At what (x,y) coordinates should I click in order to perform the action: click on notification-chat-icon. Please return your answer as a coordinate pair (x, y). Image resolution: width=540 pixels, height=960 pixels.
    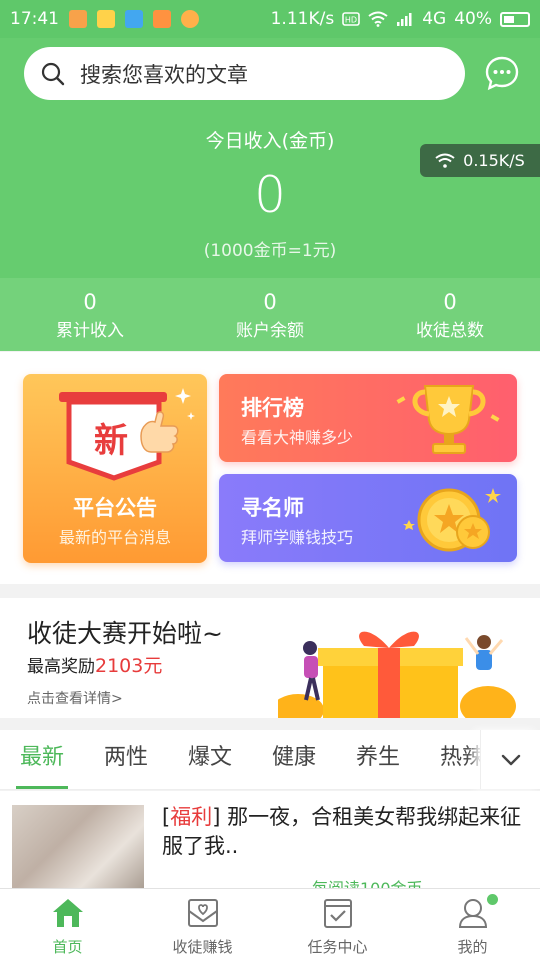
    Looking at the image, I should click on (106, 19).